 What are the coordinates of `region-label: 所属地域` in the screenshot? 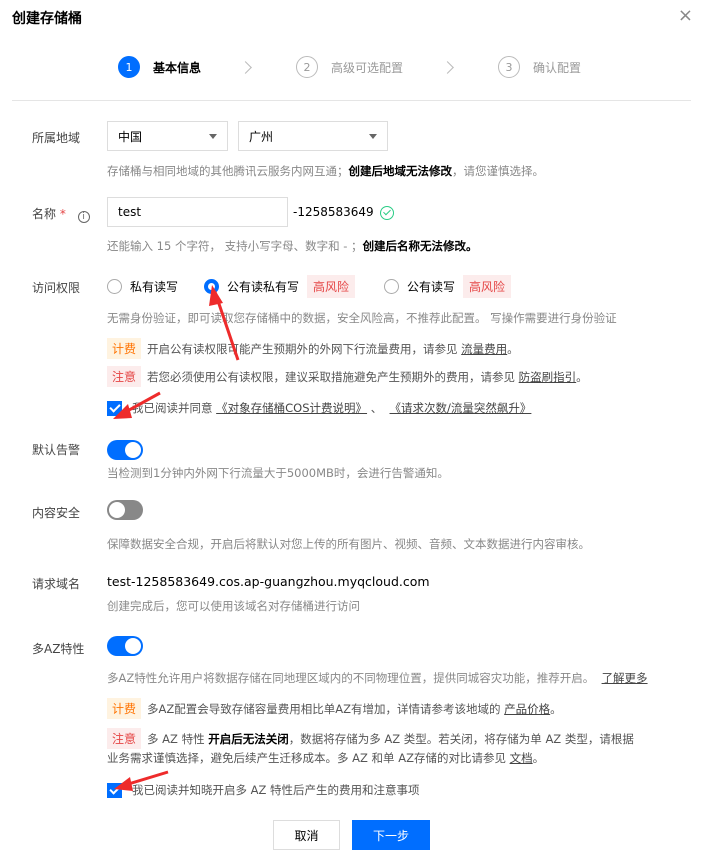 It's located at (56, 138).